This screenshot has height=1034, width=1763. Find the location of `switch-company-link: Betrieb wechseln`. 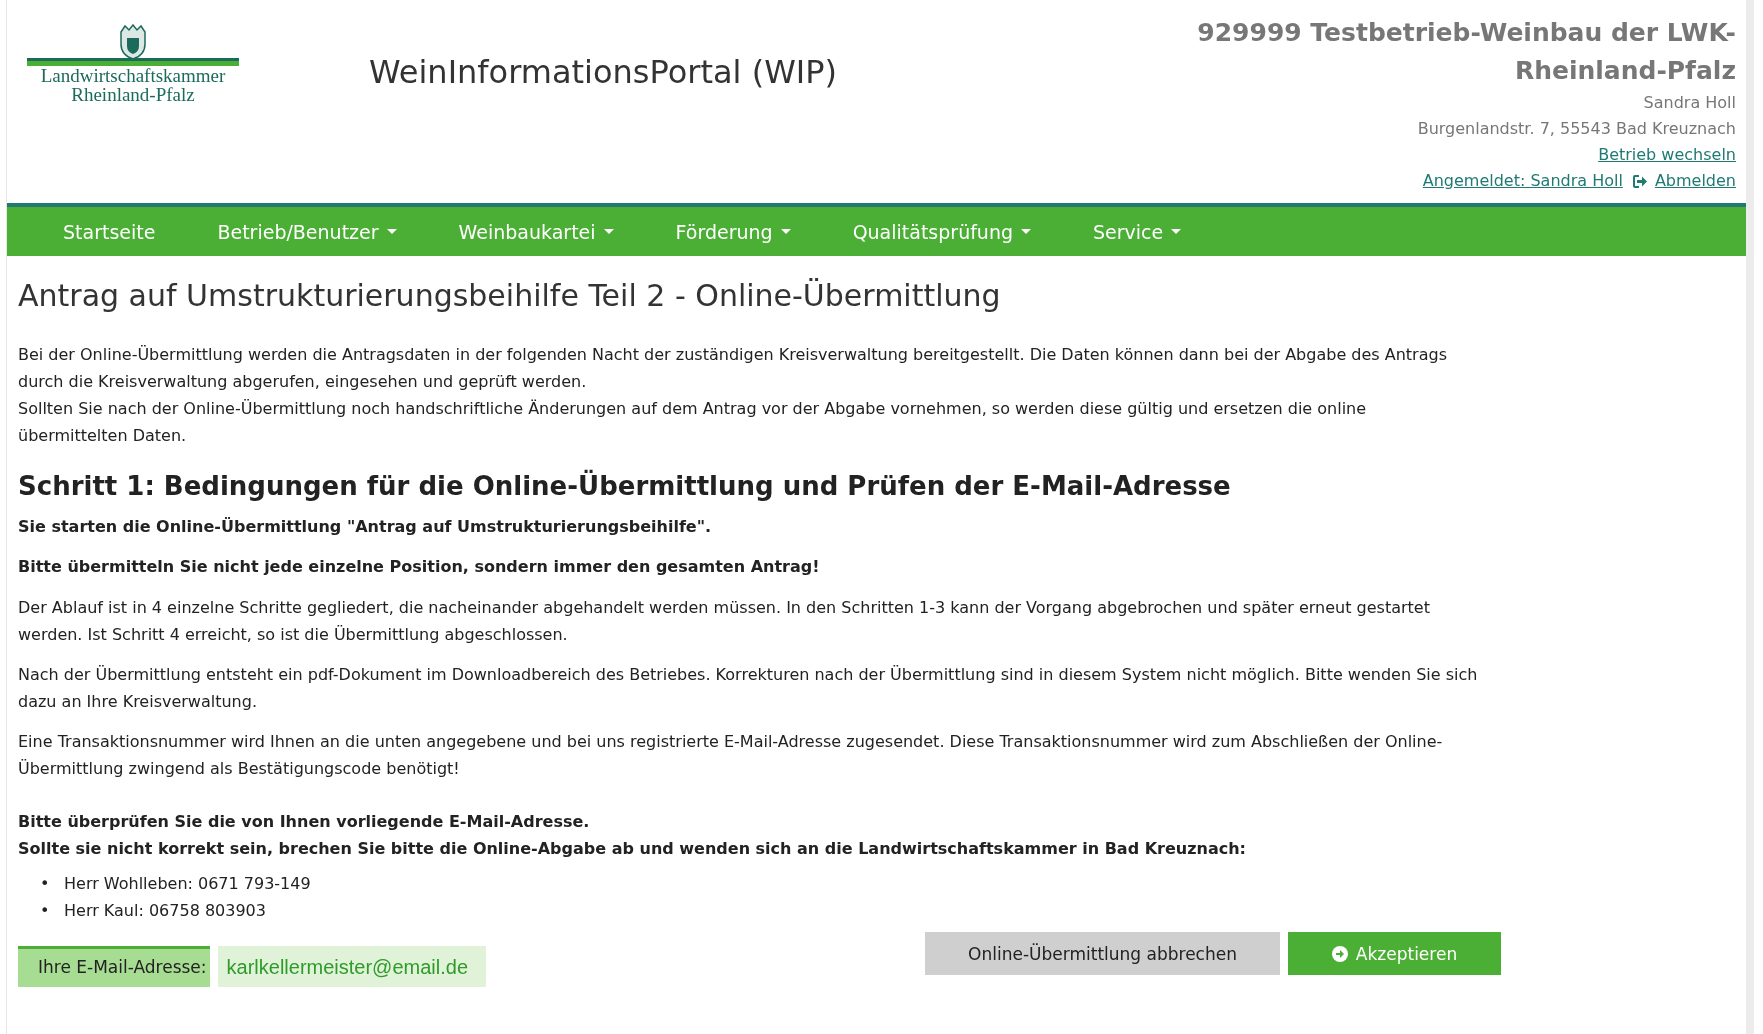

switch-company-link: Betrieb wechseln is located at coordinates (1667, 155).